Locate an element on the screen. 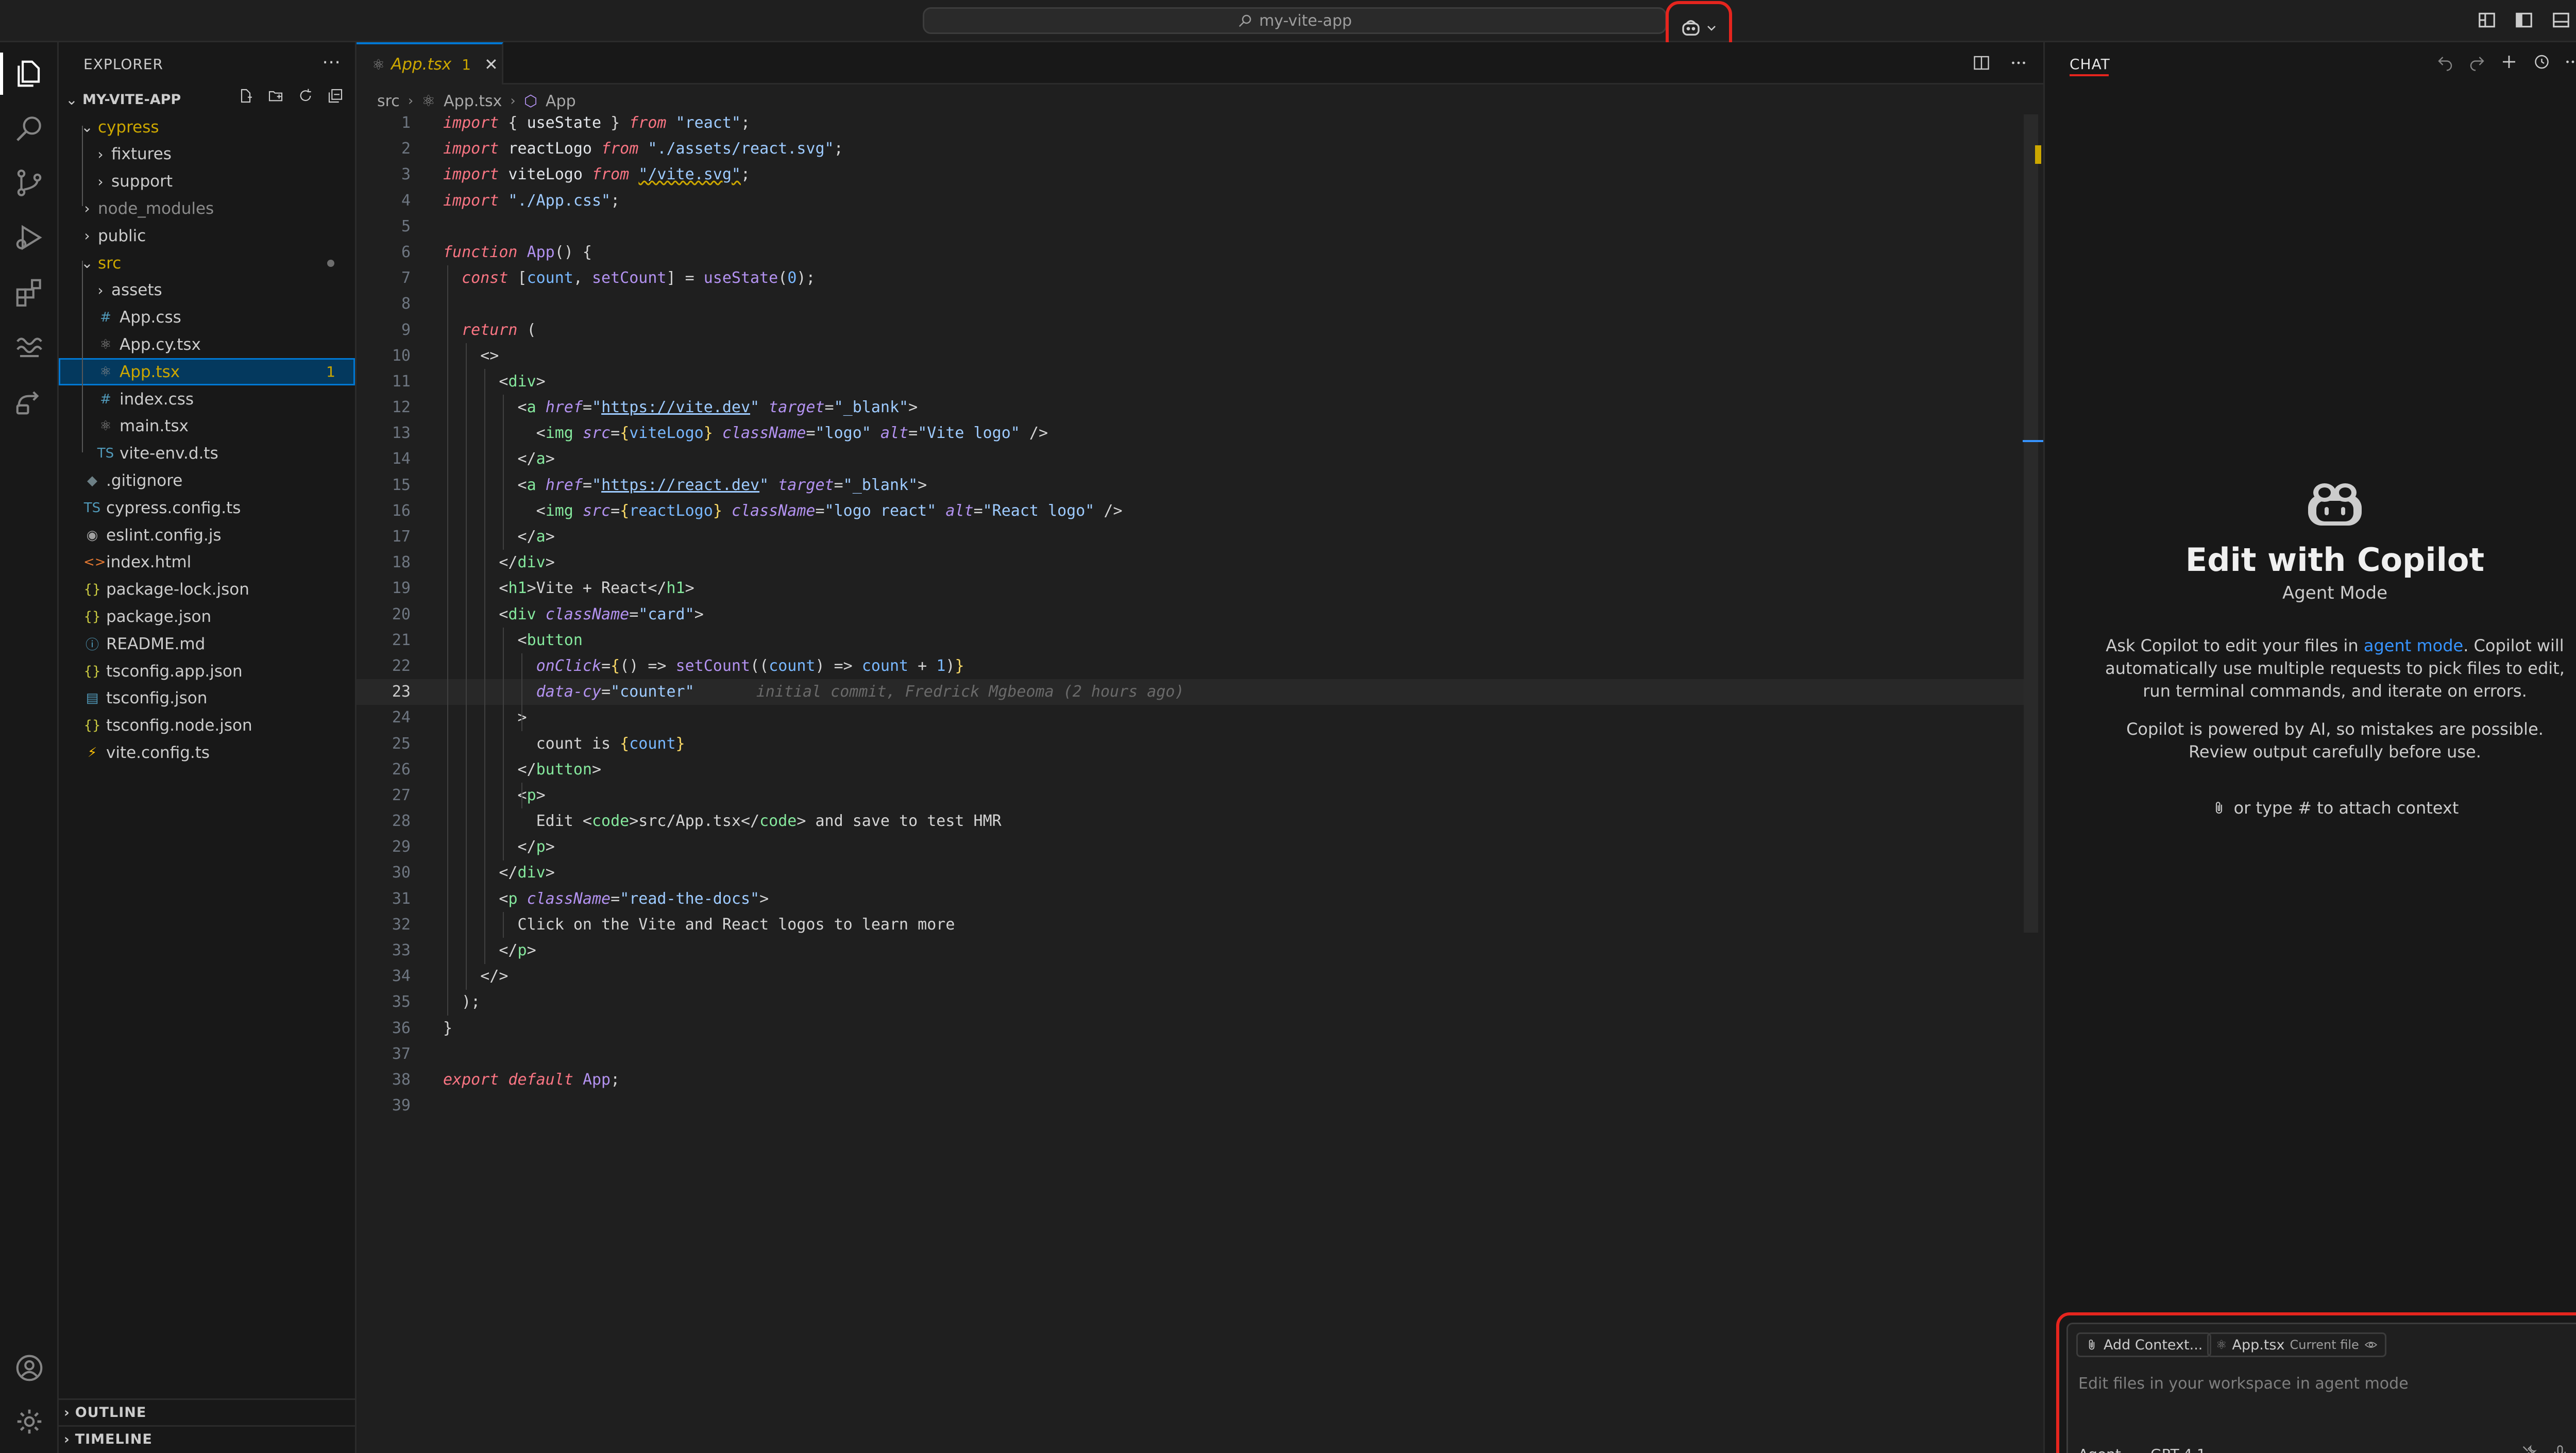 This screenshot has width=2576, height=1453. search-icon is located at coordinates (29, 128).